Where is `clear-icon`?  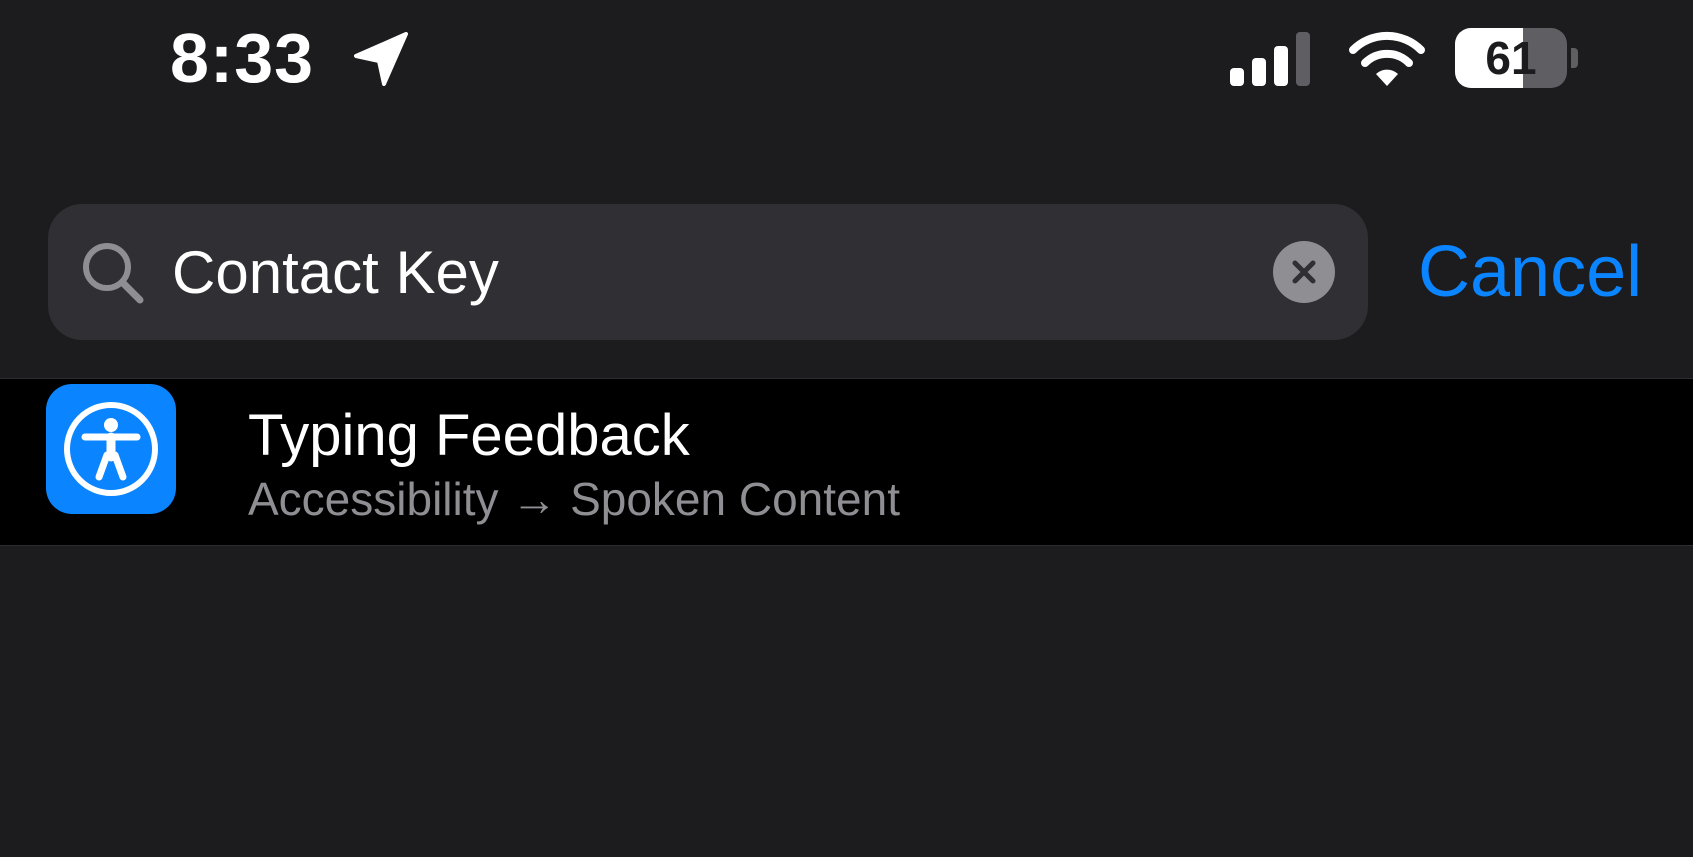
clear-icon is located at coordinates (1304, 272).